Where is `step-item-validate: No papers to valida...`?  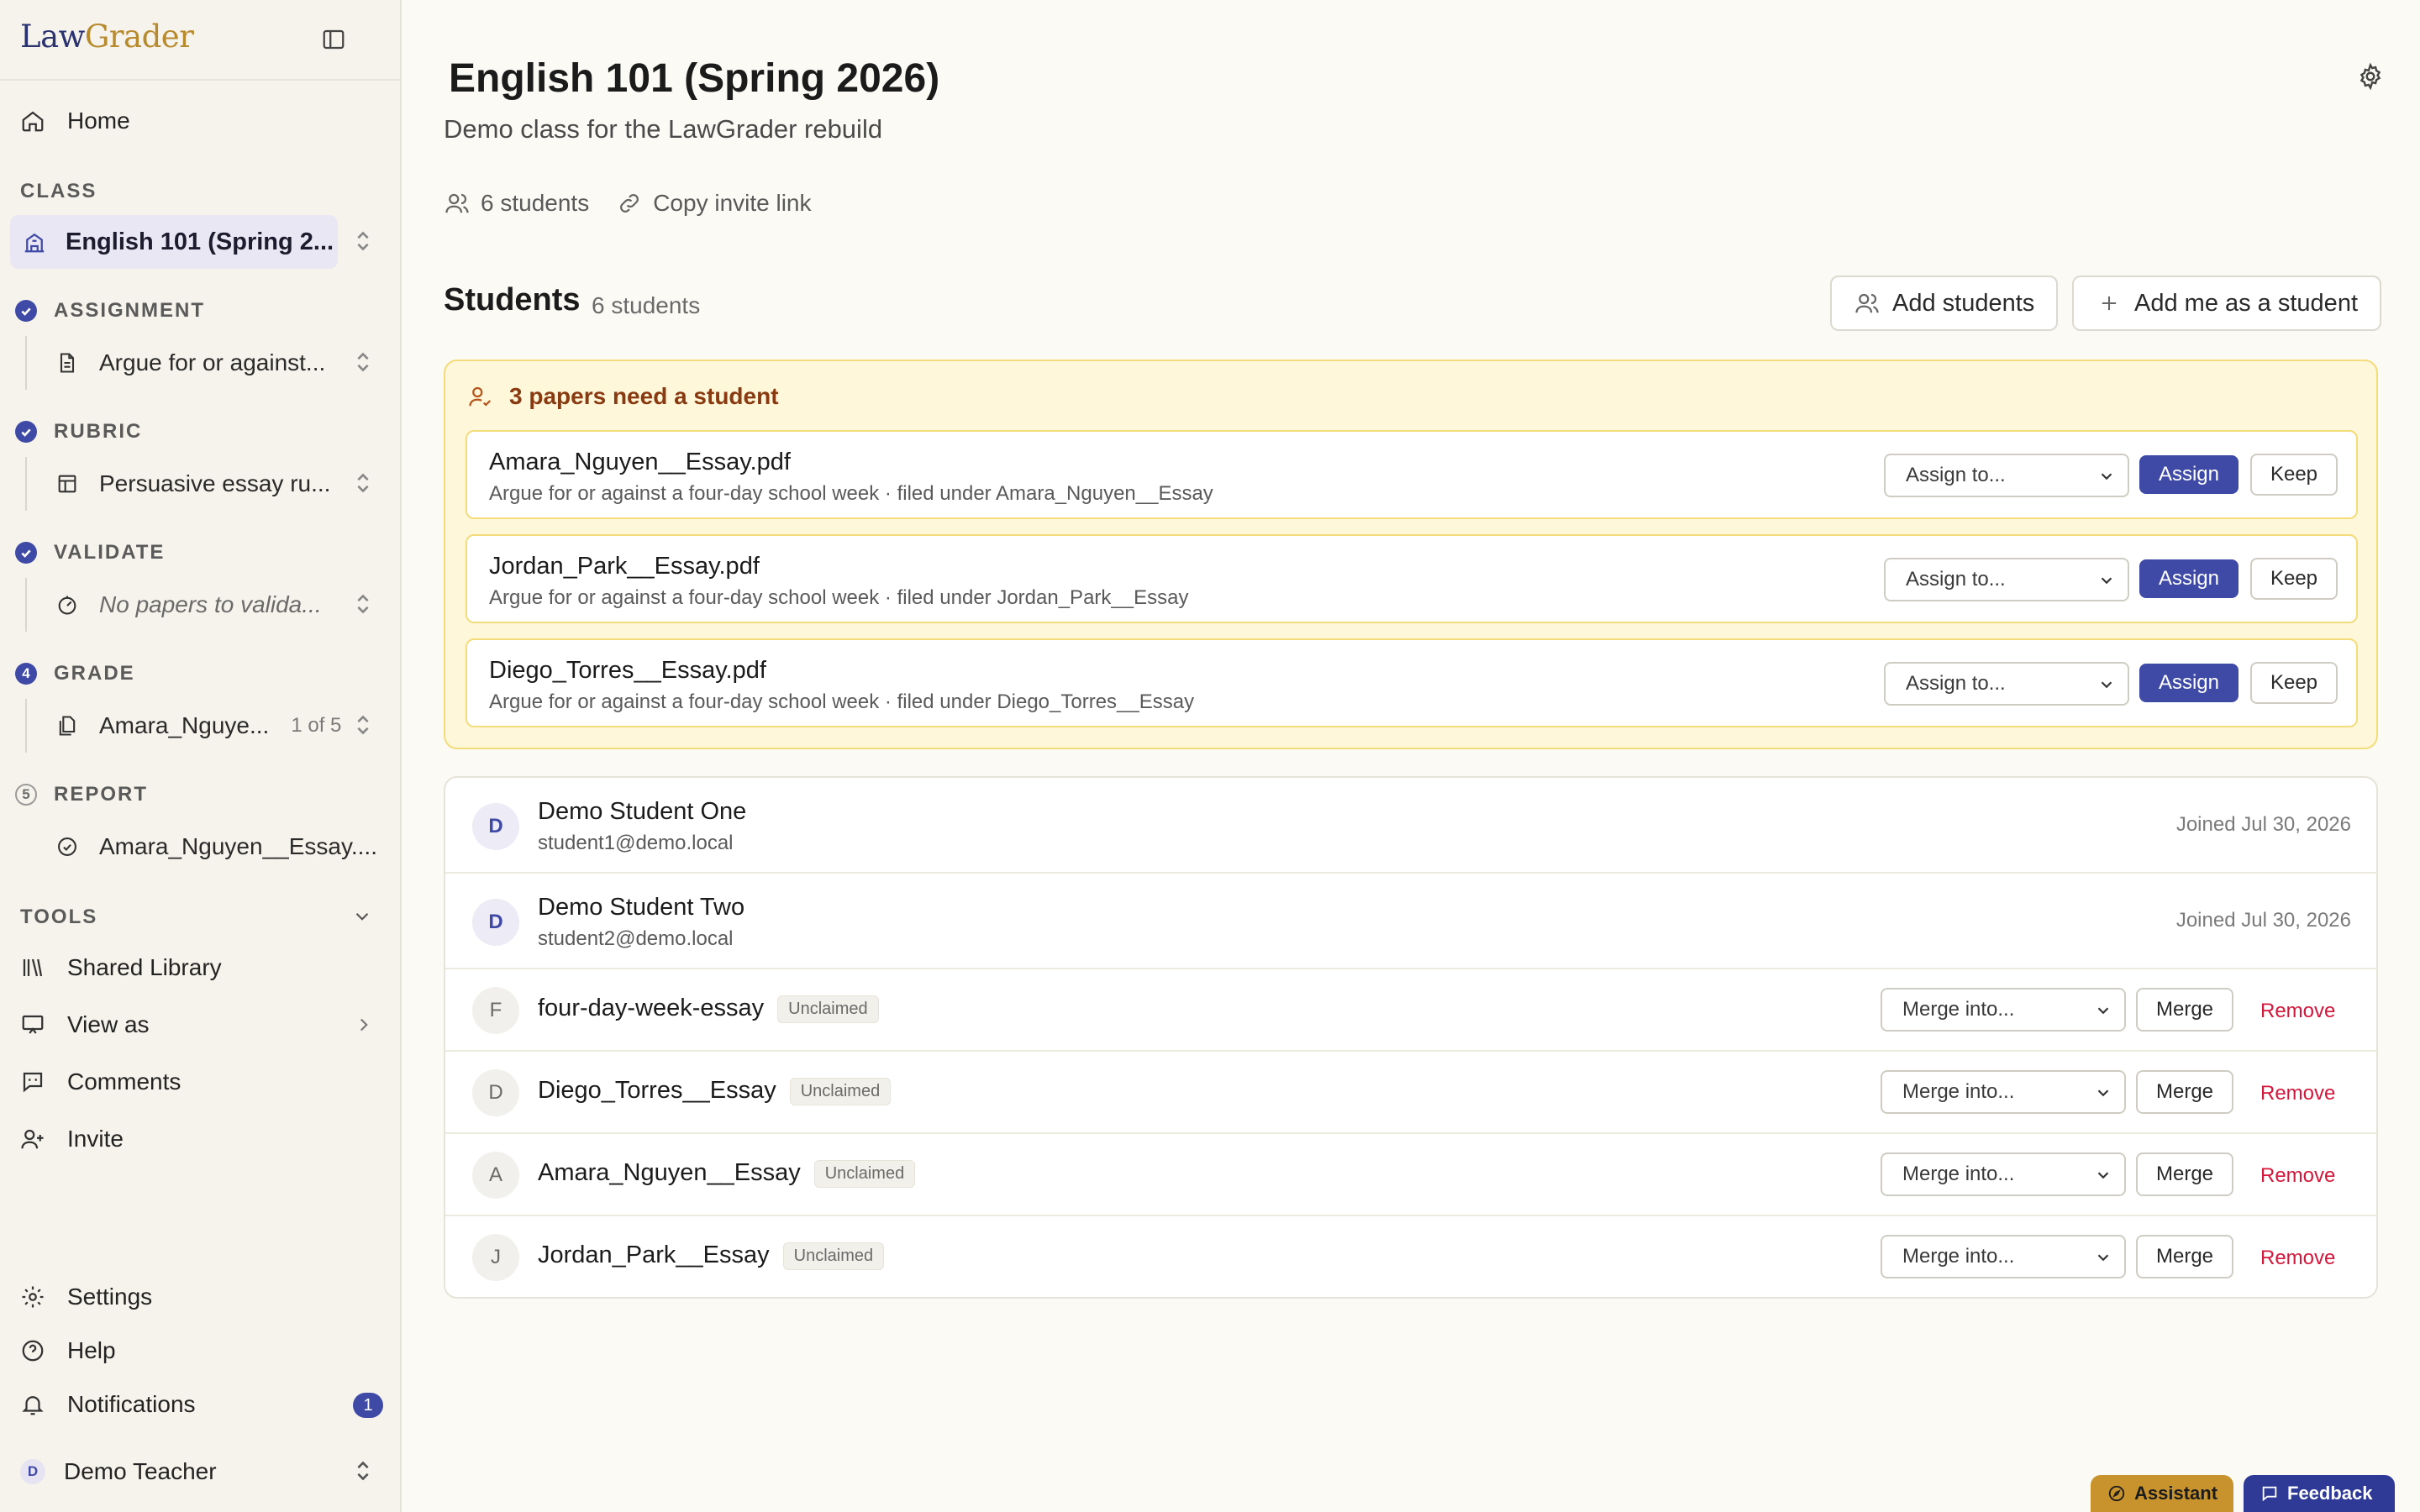
step-item-validate: No papers to valida... is located at coordinates (188, 605).